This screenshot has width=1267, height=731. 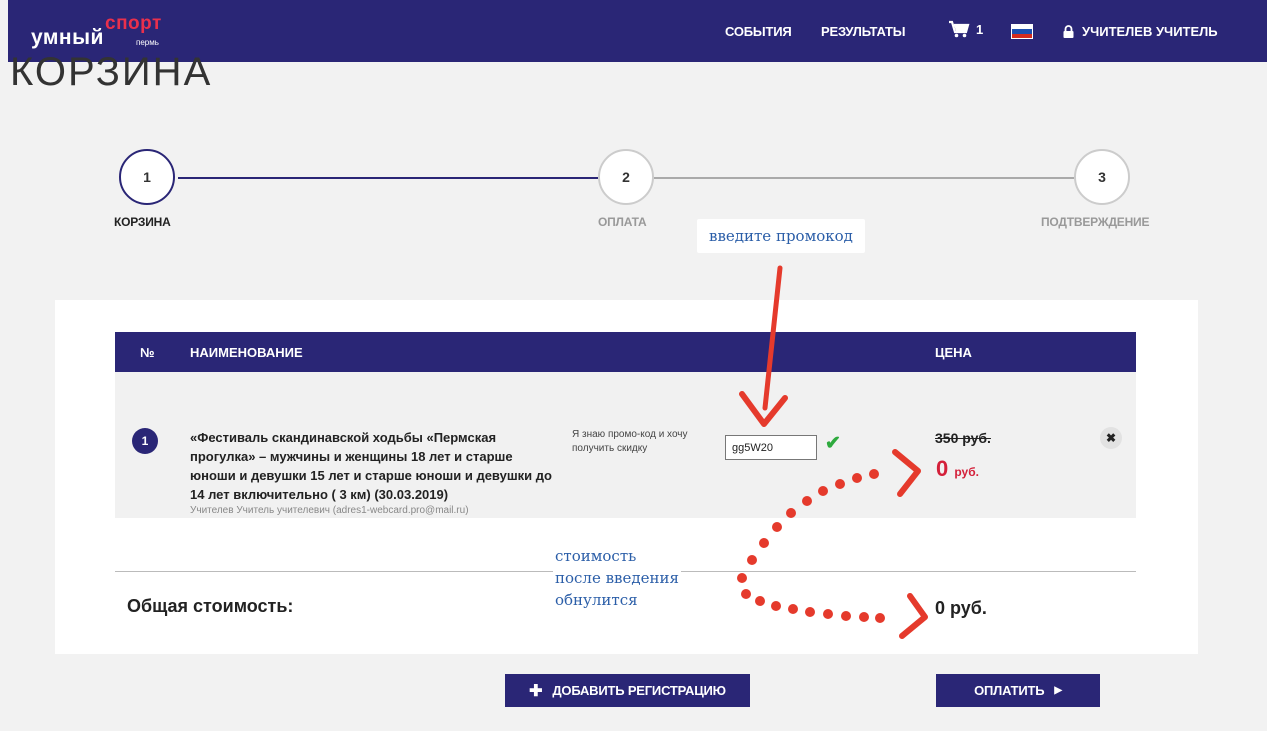 I want to click on cost-note-line-3: обнулится, so click(x=596, y=600).